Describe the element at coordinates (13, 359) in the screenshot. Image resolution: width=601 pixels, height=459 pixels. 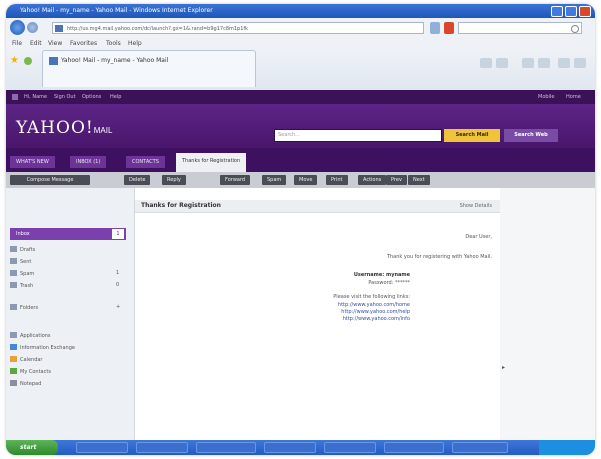
I see `calendar-icon` at that location.